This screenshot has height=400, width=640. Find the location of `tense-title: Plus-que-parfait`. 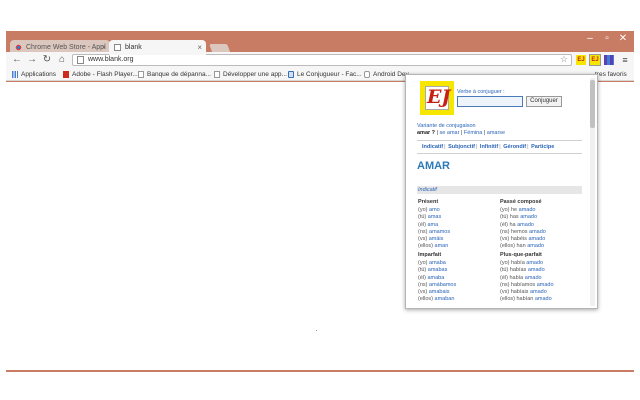

tense-title: Plus-que-parfait is located at coordinates (521, 255).